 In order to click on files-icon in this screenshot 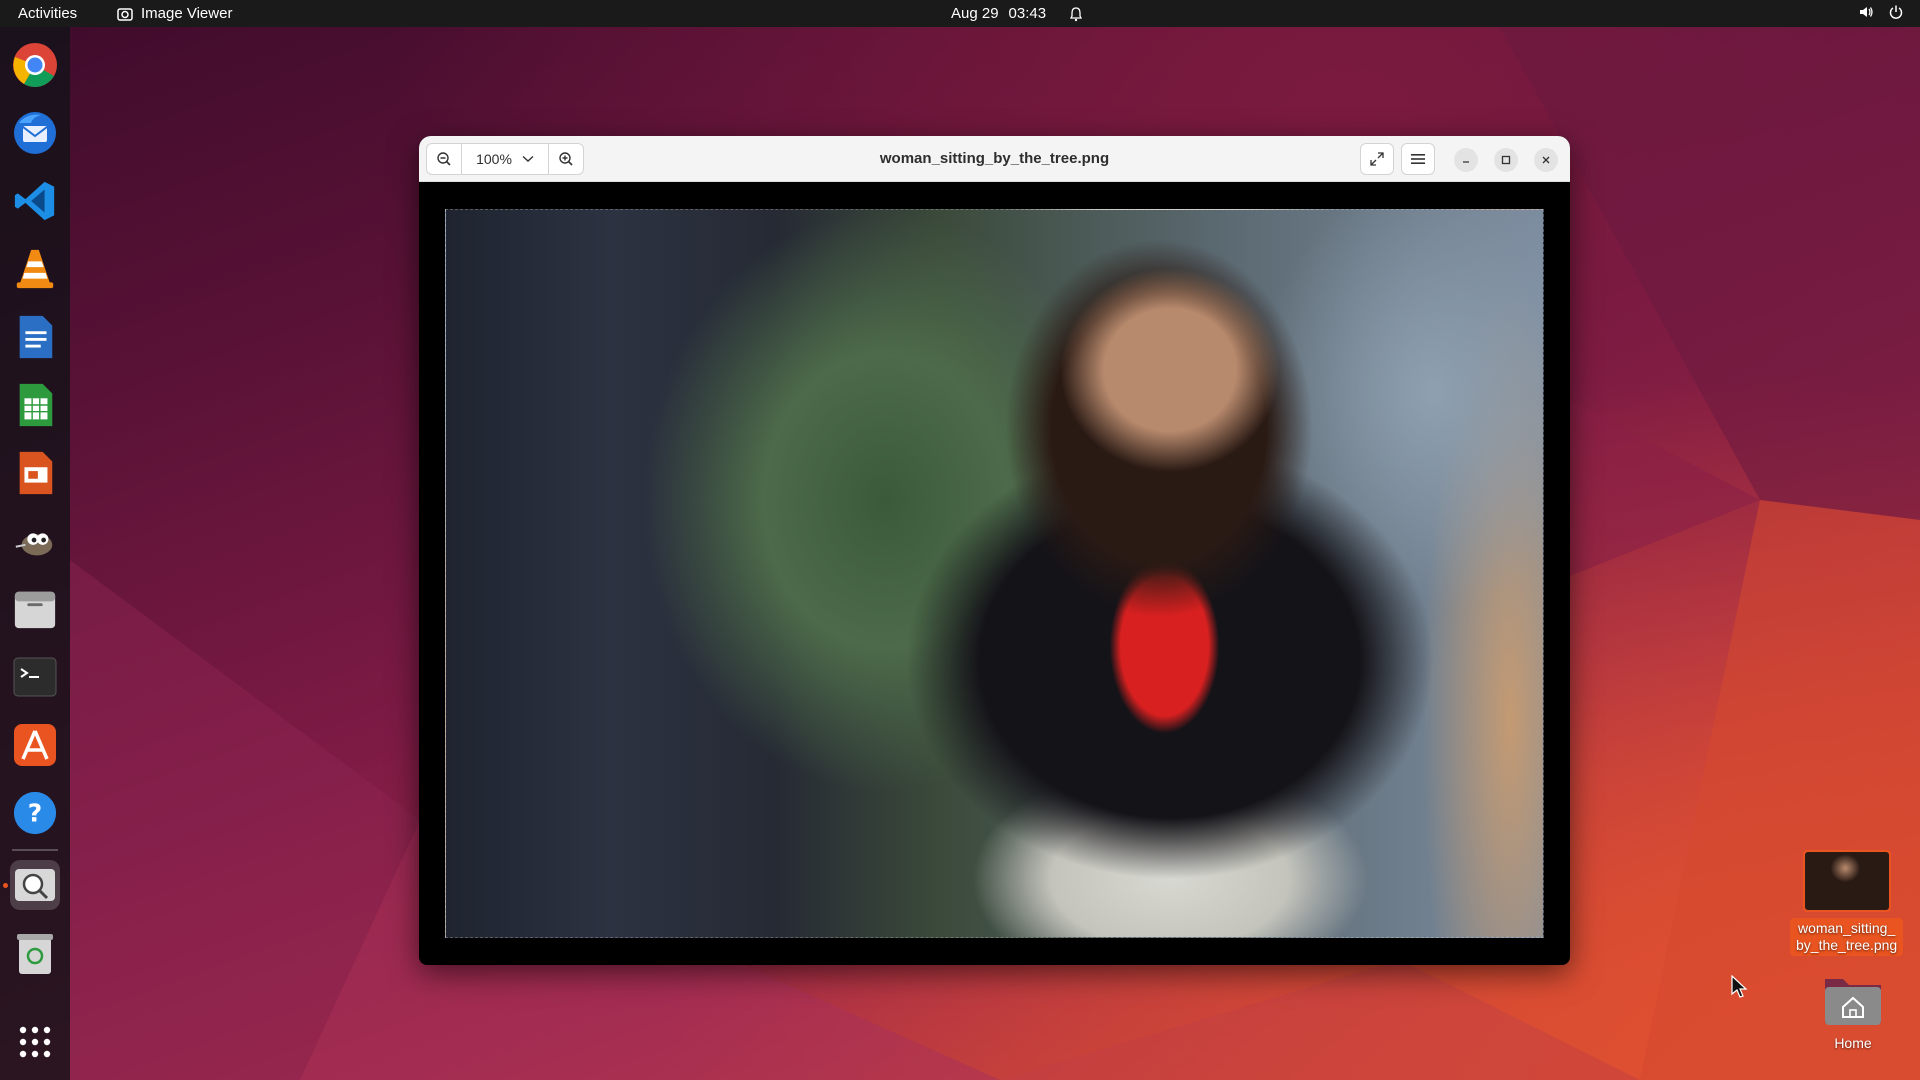, I will do `click(35, 610)`.